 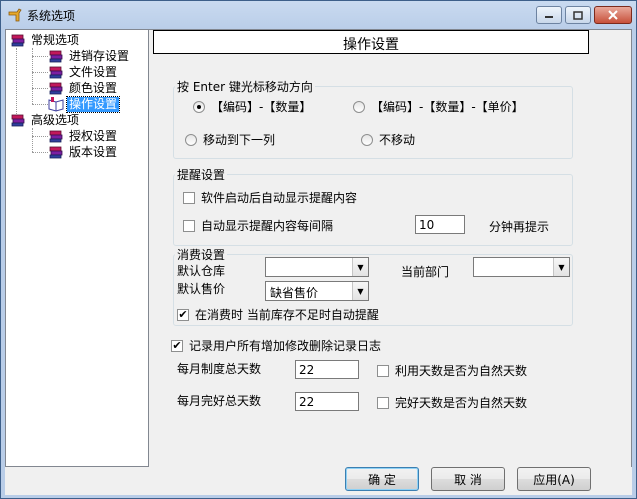 What do you see at coordinates (554, 479) in the screenshot?
I see `apply-button: 应用(A)` at bounding box center [554, 479].